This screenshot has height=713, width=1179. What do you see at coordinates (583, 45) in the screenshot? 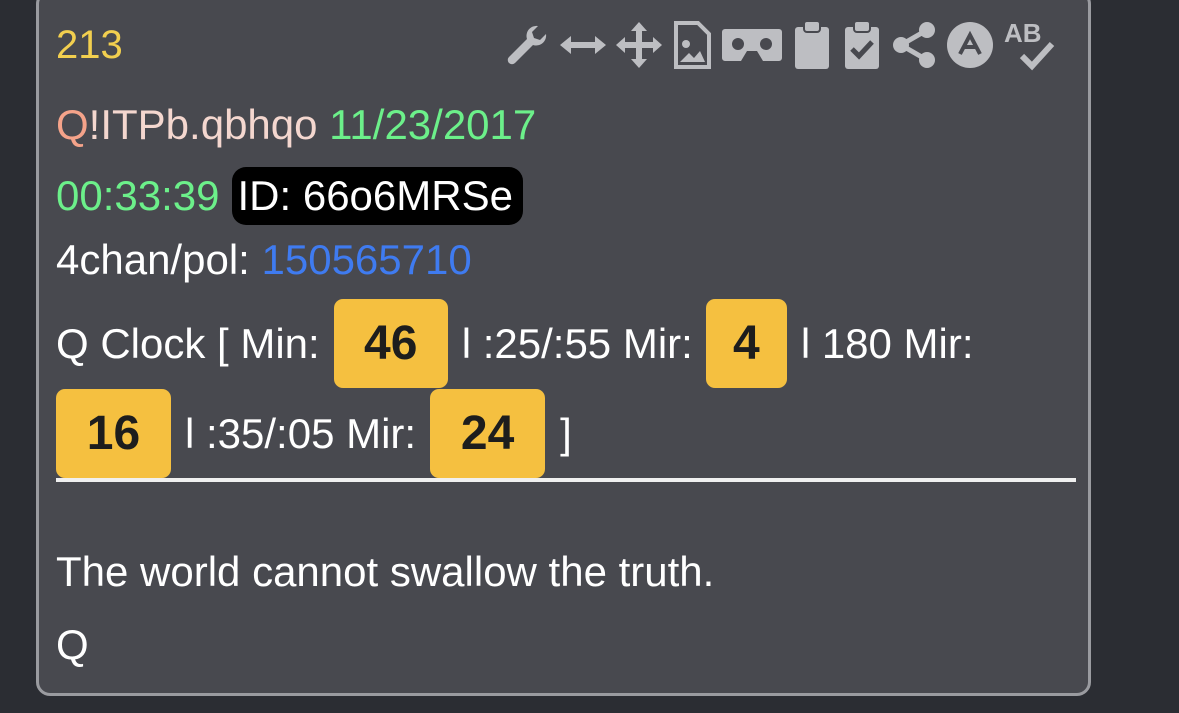
I see `horizontal-arrows-icon` at bounding box center [583, 45].